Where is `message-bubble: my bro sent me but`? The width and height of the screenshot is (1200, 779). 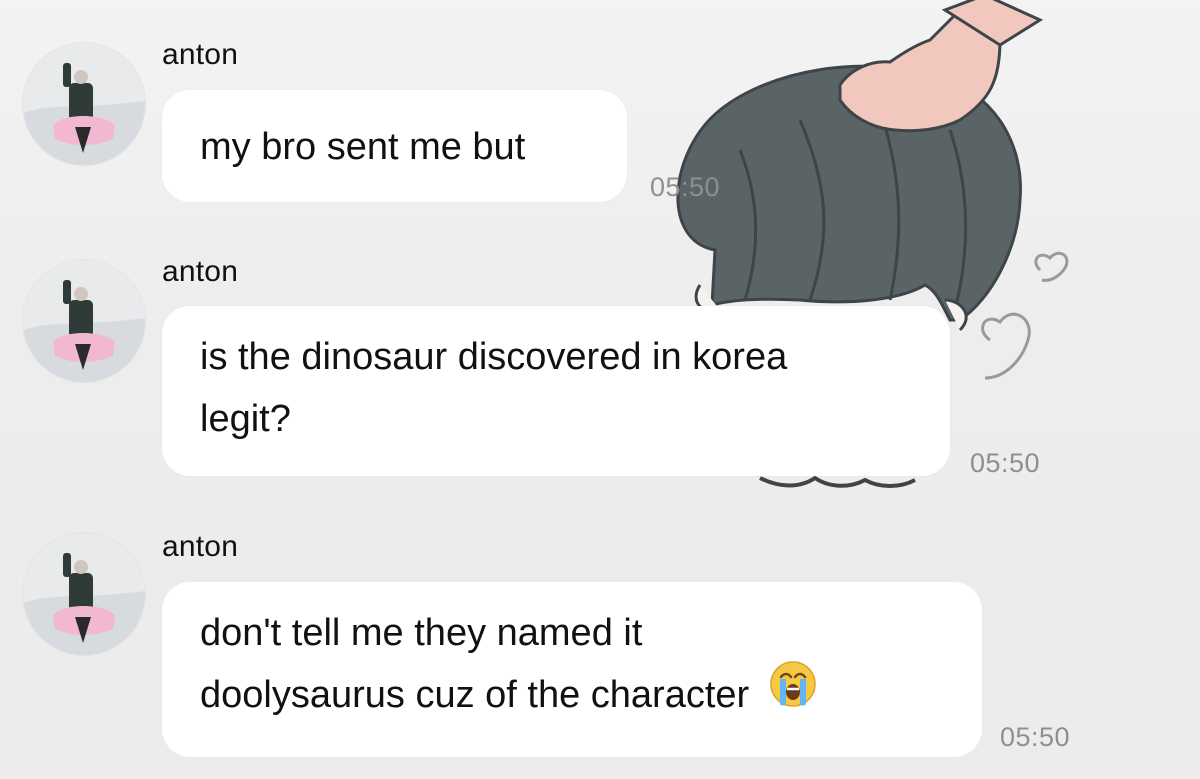
message-bubble: my bro sent me but is located at coordinates (394, 146).